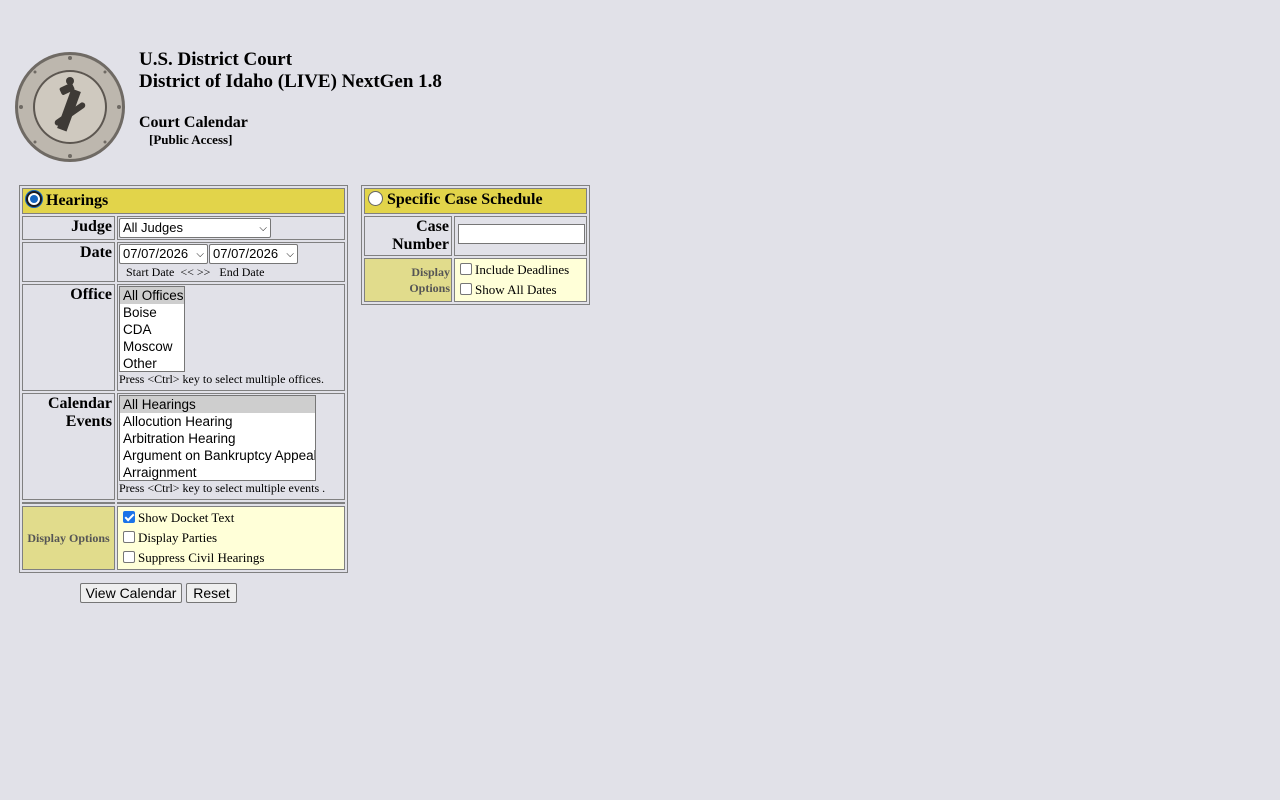 The width and height of the screenshot is (1280, 800). I want to click on reset-button: Reset, so click(211, 593).